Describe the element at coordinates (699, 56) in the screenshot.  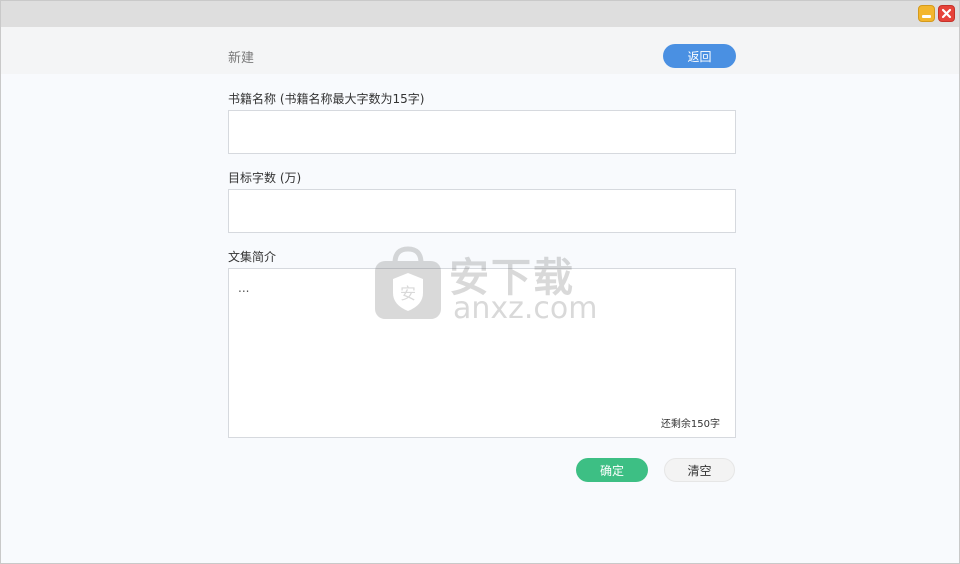
I see `back-button: 返回` at that location.